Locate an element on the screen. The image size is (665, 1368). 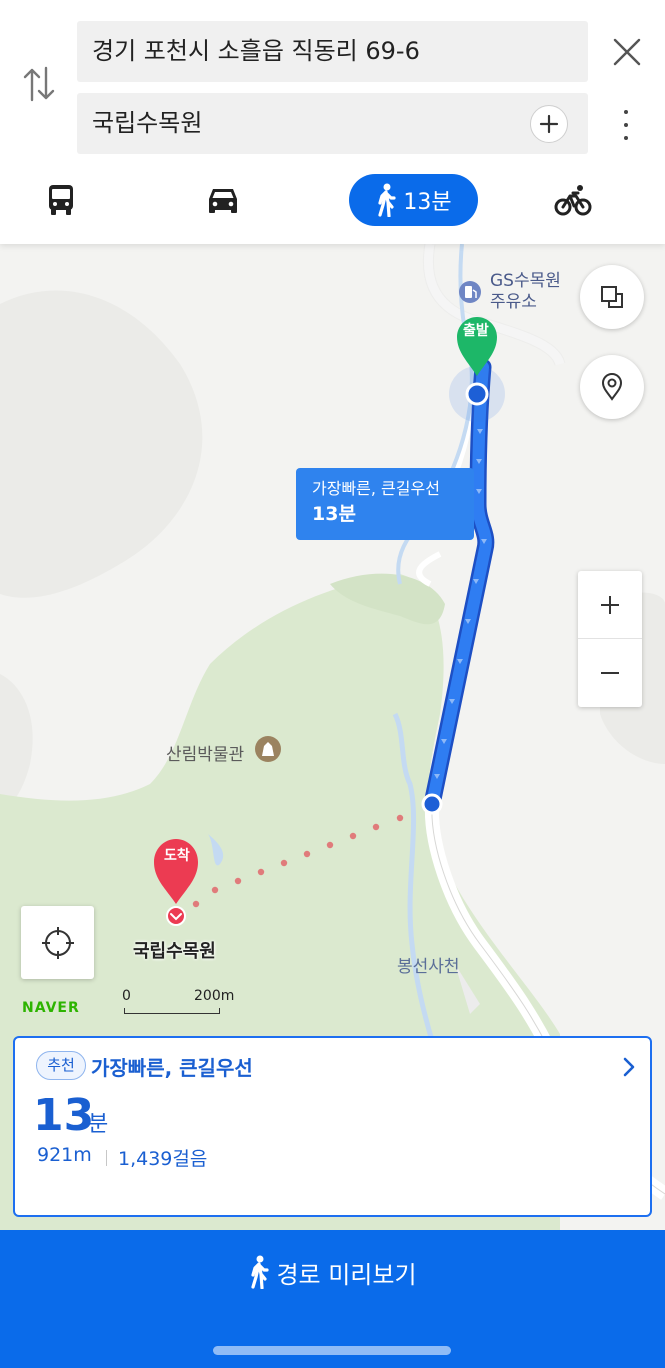
car-icon is located at coordinates (223, 201).